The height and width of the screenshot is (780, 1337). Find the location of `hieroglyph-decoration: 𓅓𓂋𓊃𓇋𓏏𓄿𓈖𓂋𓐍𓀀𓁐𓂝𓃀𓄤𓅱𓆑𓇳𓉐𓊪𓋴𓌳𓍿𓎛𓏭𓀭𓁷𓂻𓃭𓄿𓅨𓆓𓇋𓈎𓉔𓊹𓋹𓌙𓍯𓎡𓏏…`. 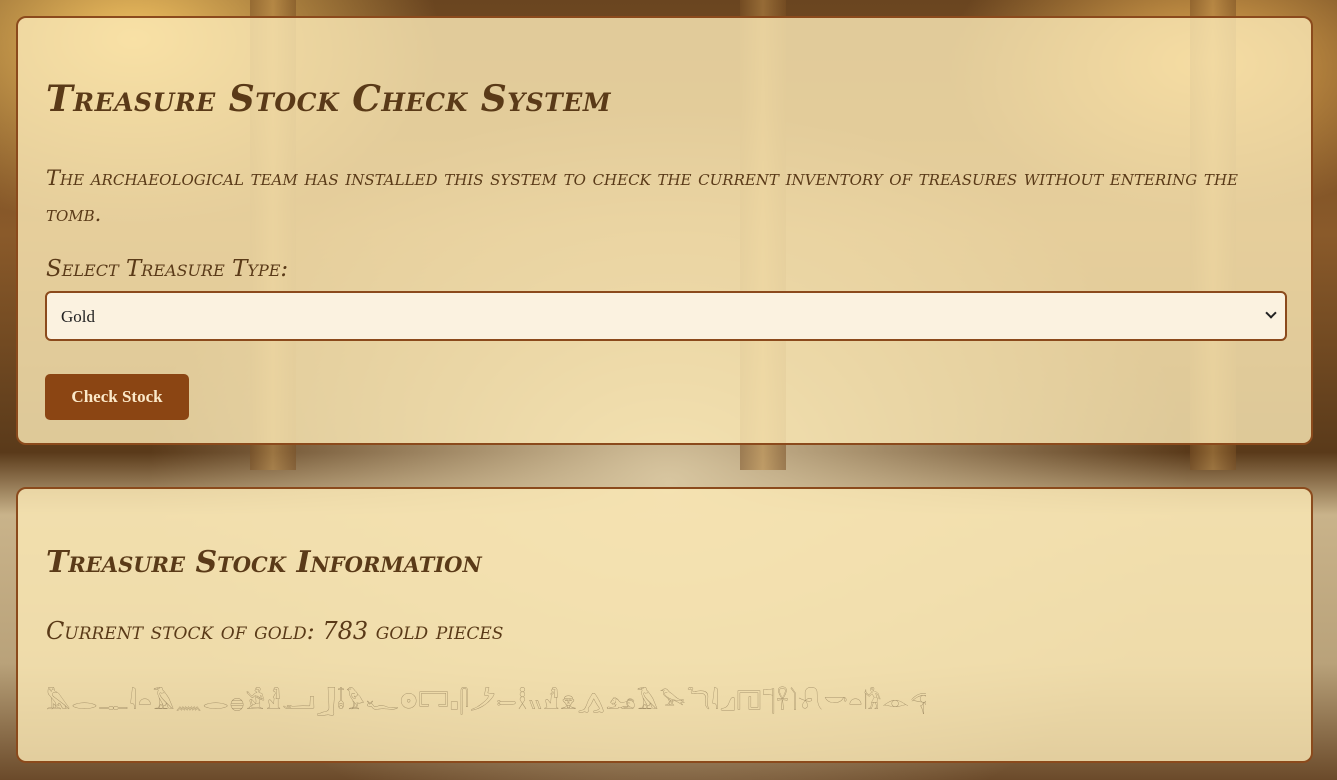

hieroglyph-decoration: 𓅓𓂋𓊃𓇋𓏏𓄿𓈖𓂋𓐍𓀀𓁐𓂝𓃀𓄤𓅱𓆑𓇳𓉐𓊪𓋴𓌳𓍿𓎛𓏭𓀭𓁷𓂻𓃭𓄿𓅨𓆓𓇋𓈎𓉔𓊹𓋹𓌙𓍯𓎡𓏏… is located at coordinates (486, 702).